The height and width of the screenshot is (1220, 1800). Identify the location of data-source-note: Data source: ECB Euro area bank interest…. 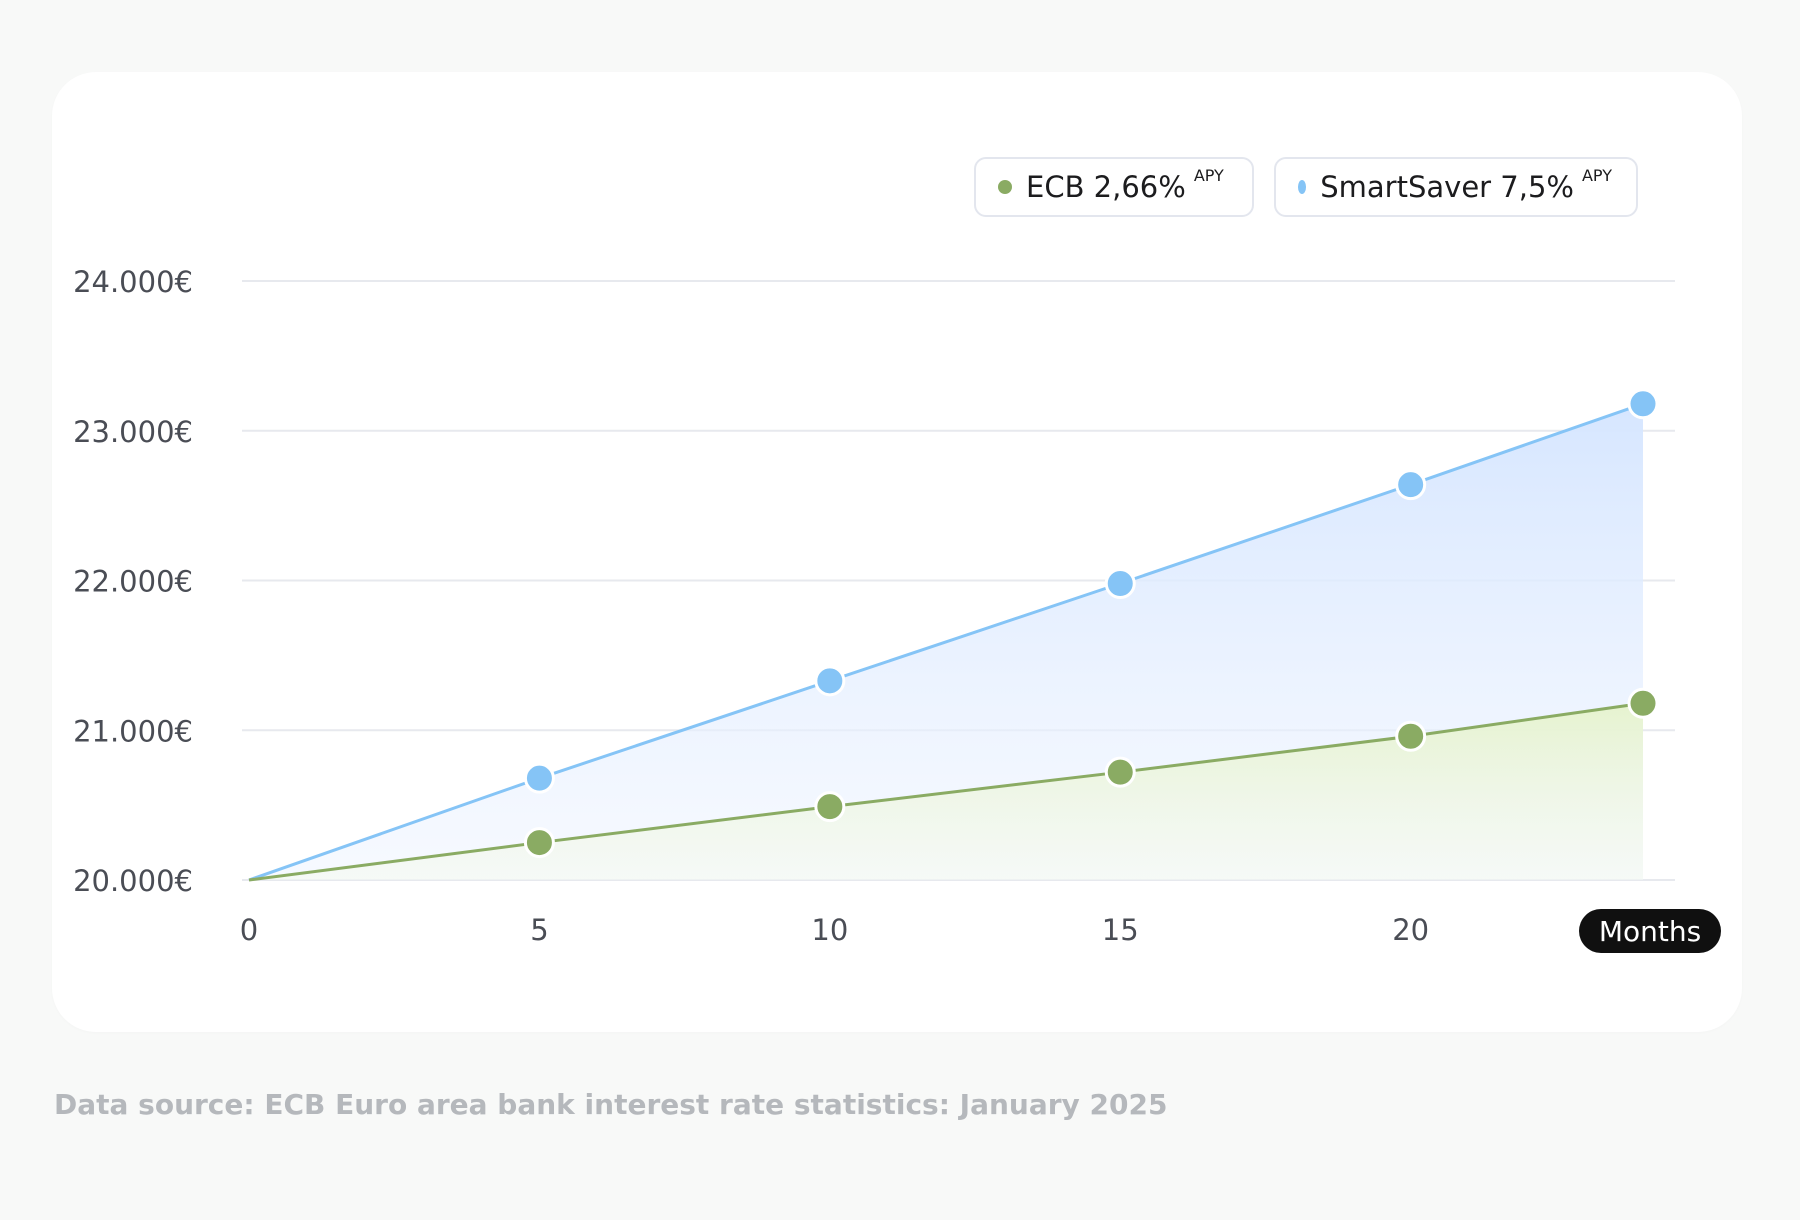
(611, 1104).